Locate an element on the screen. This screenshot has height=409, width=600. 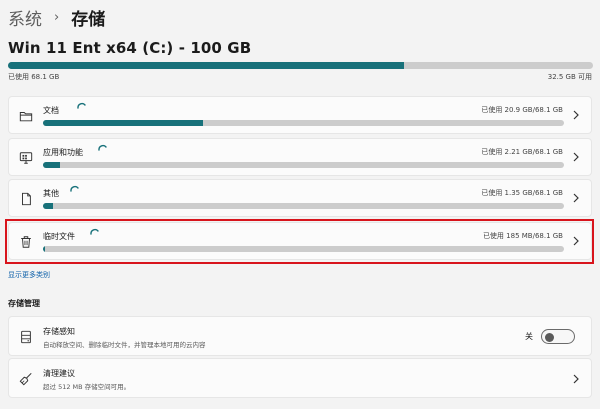
category-label: 应用和功能 is located at coordinates (63, 152).